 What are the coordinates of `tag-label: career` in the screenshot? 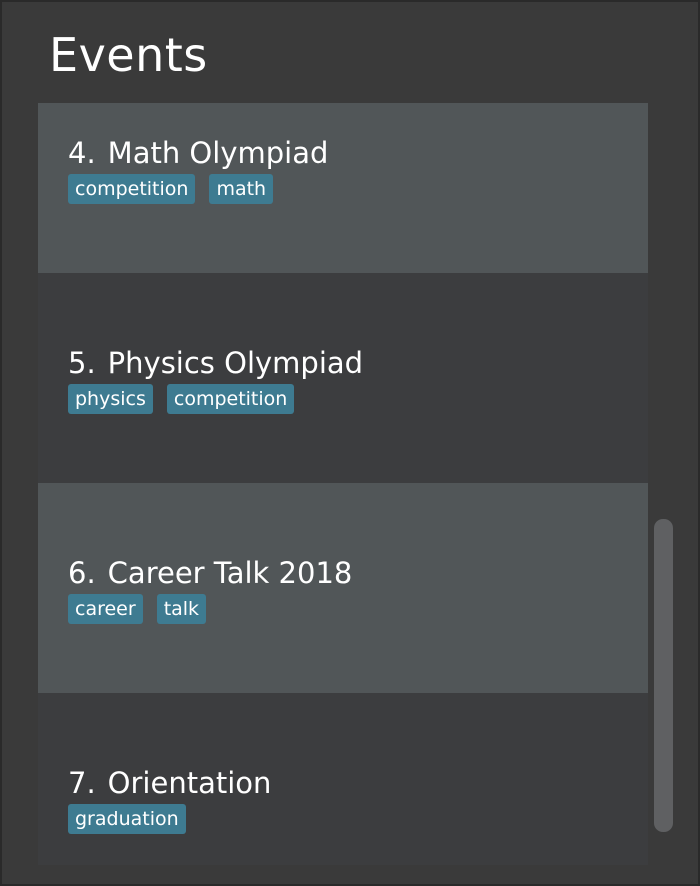 It's located at (105, 609).